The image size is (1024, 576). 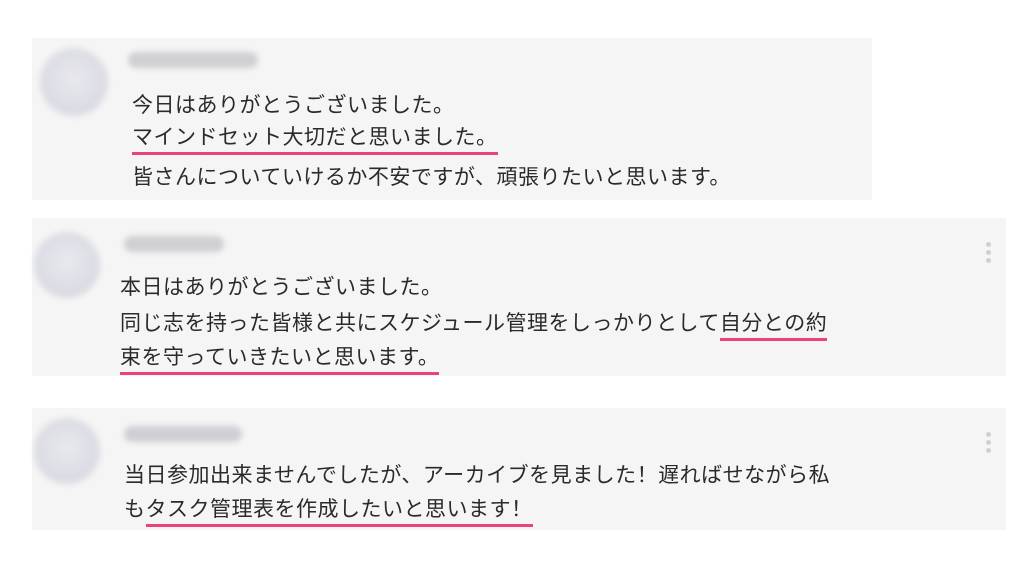 I want to click on comment-text: 当日参加出来ませんでしたが、アーカイブを見ました！遅ればせながら私, so click(x=477, y=475).